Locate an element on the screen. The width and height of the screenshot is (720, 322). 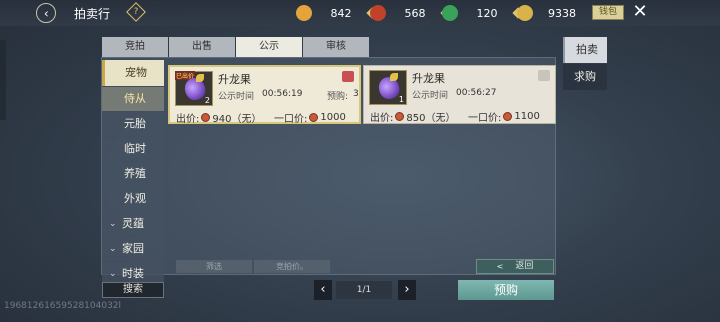
bid-price-row: 出价: 850（无） is located at coordinates (412, 116).